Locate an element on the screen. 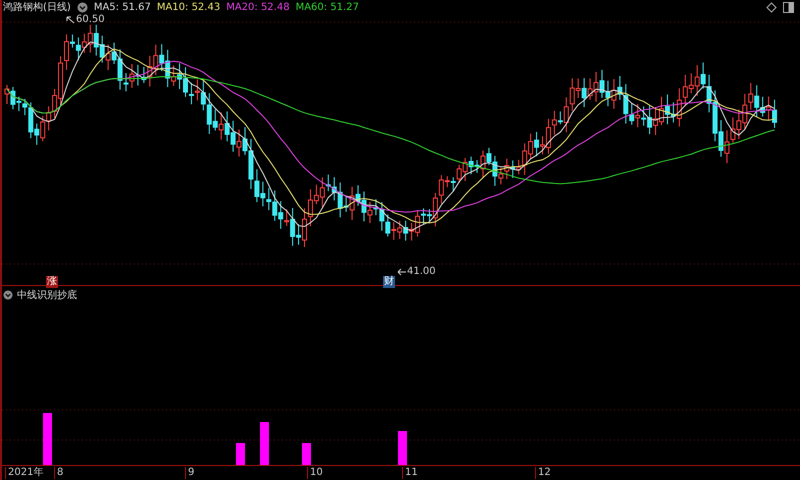 This screenshot has width=800, height=480. moving-average-label: MA5: 51.67 is located at coordinates (122, 7).